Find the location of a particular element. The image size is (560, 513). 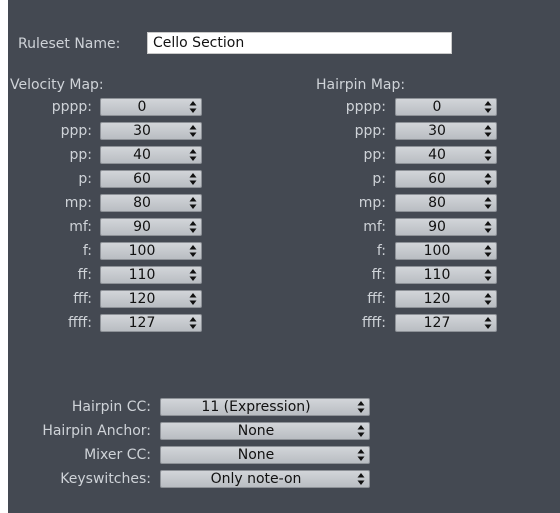

velocity-map-row-stepper: 40 is located at coordinates (151, 155).